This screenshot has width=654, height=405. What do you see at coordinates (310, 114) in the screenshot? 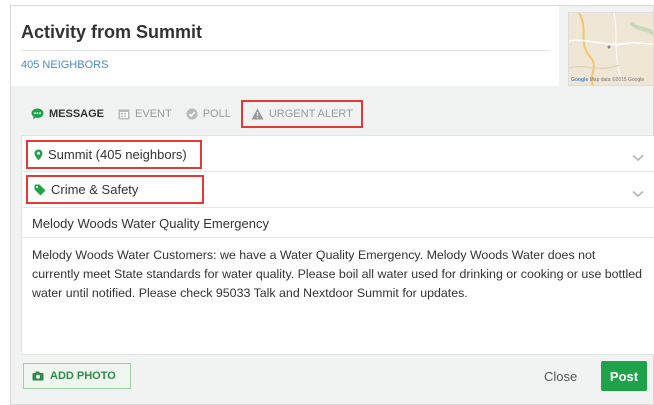
I see `tab-label: URGENT ALERT` at bounding box center [310, 114].